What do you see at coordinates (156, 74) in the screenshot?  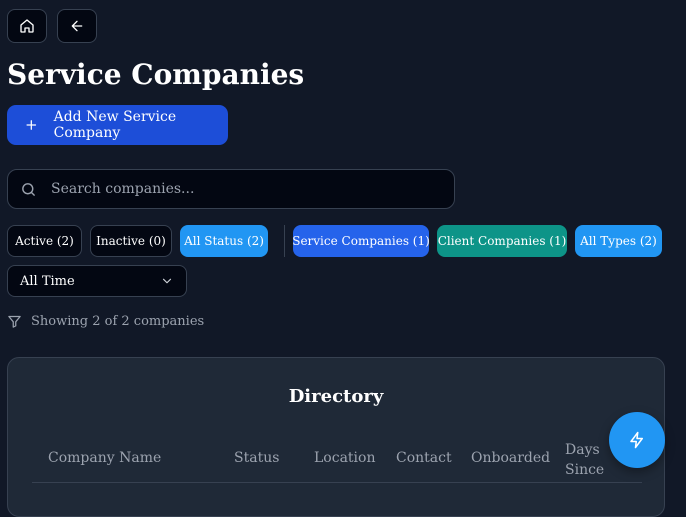 I see `page-title: Service Companies` at bounding box center [156, 74].